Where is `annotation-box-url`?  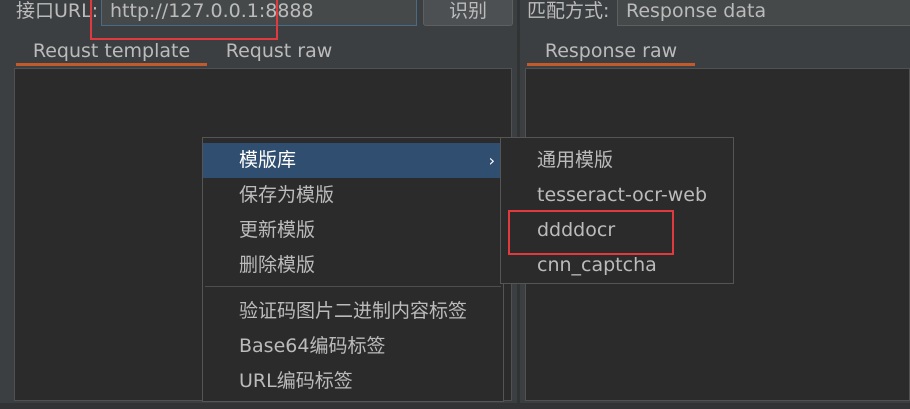
annotation-box-url is located at coordinates (184, 20).